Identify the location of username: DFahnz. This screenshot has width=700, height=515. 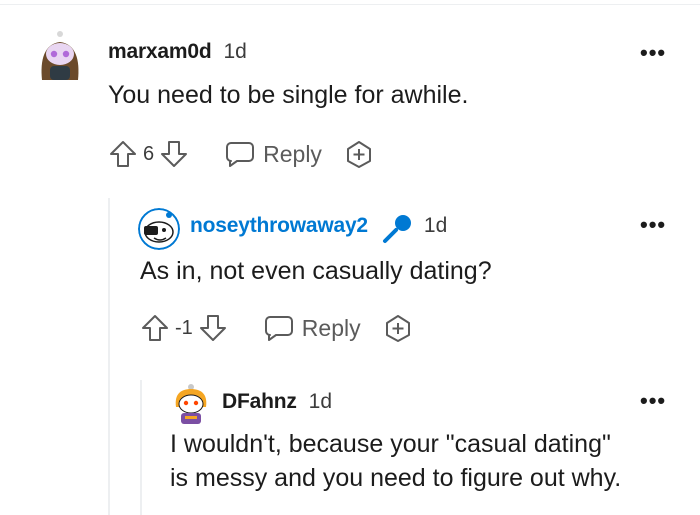
(259, 402).